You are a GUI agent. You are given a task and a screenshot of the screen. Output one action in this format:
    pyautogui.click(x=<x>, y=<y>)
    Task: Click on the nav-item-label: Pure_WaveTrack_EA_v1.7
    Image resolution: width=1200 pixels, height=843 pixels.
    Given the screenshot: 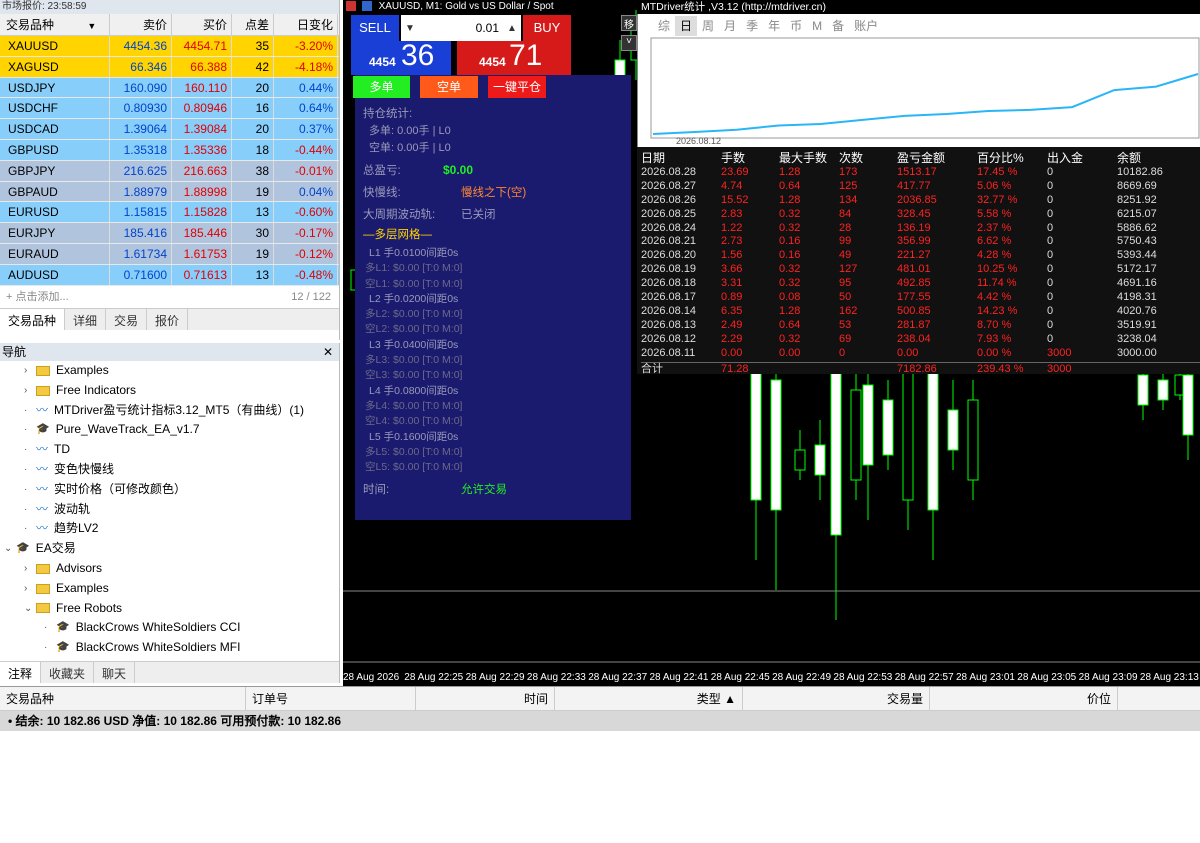 What is the action you would take?
    pyautogui.click(x=127, y=429)
    